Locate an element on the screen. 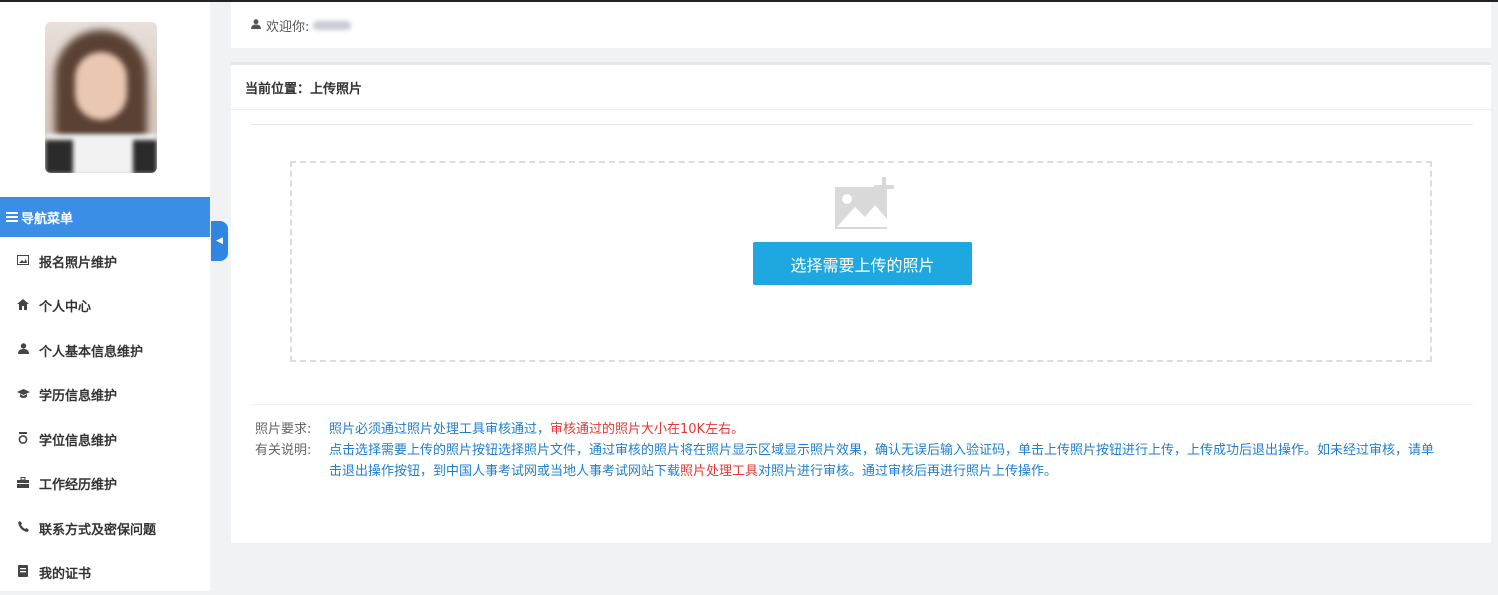 This screenshot has width=1498, height=595. sidebar-item-contact: 联系方式及密保问题 is located at coordinates (105, 528).